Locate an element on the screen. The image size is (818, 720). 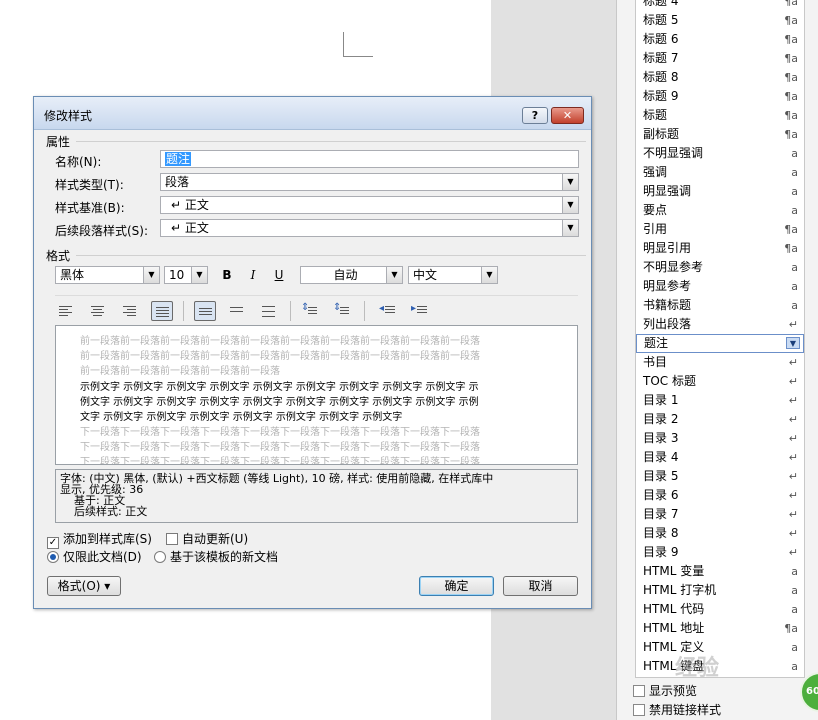
ok-button: 确定 is located at coordinates (456, 586).